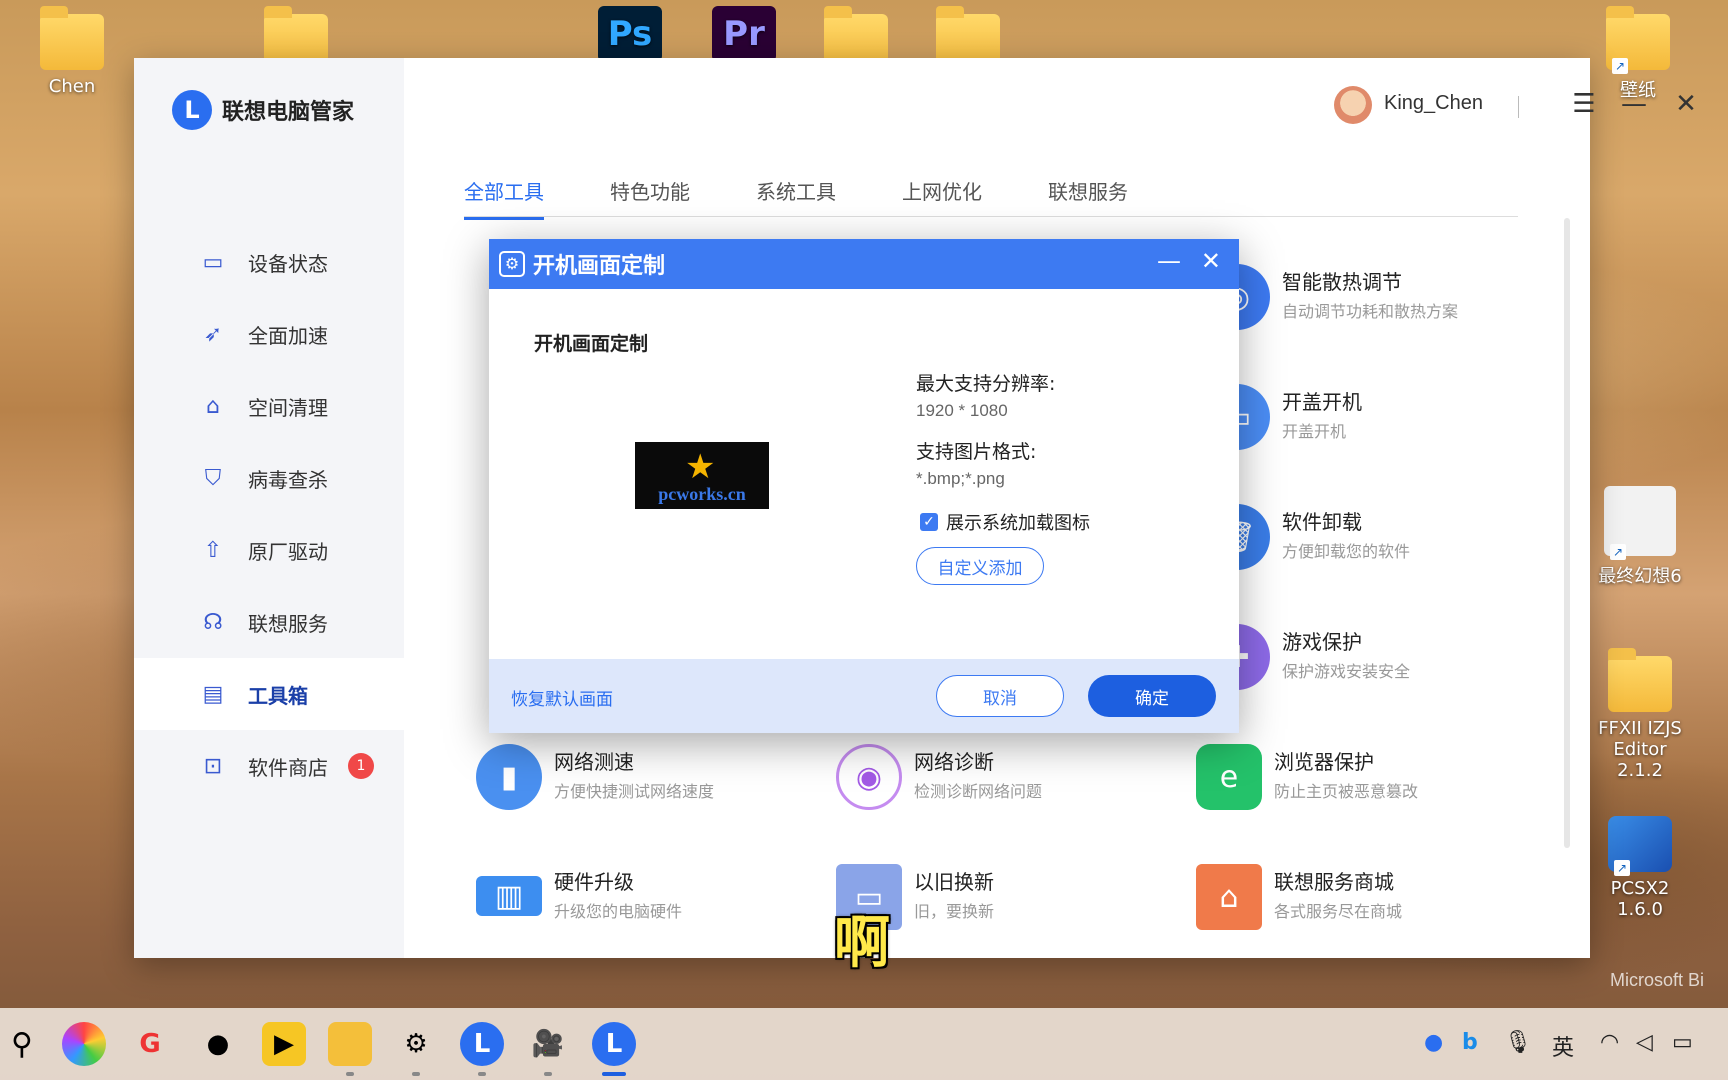 This screenshot has height=1080, width=1728. What do you see at coordinates (1338, 911) in the screenshot?
I see `tool-desc: 各式服务尽在商城` at bounding box center [1338, 911].